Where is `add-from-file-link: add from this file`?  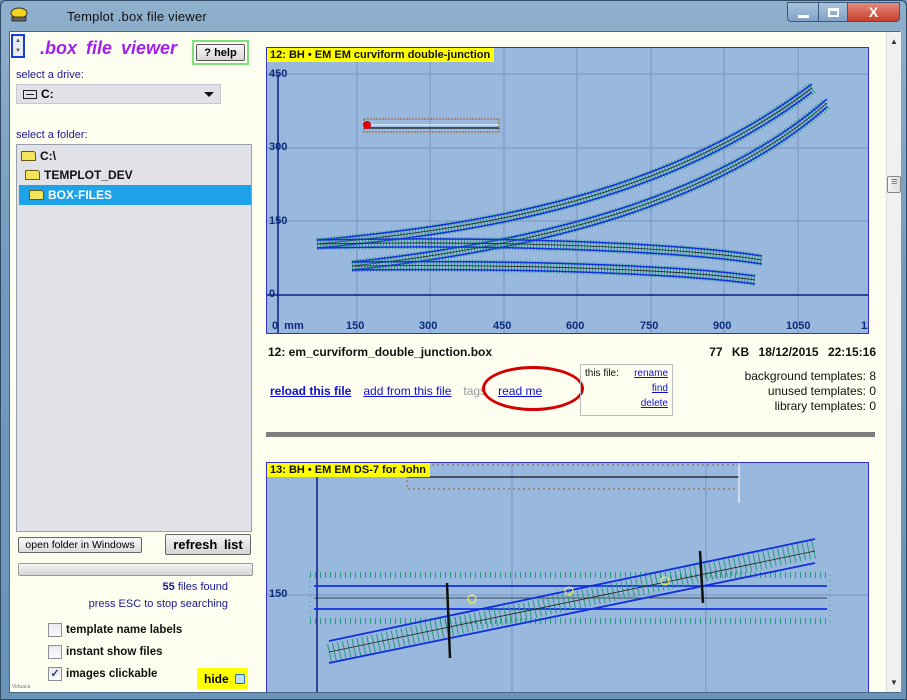 add-from-file-link: add from this file is located at coordinates (407, 391).